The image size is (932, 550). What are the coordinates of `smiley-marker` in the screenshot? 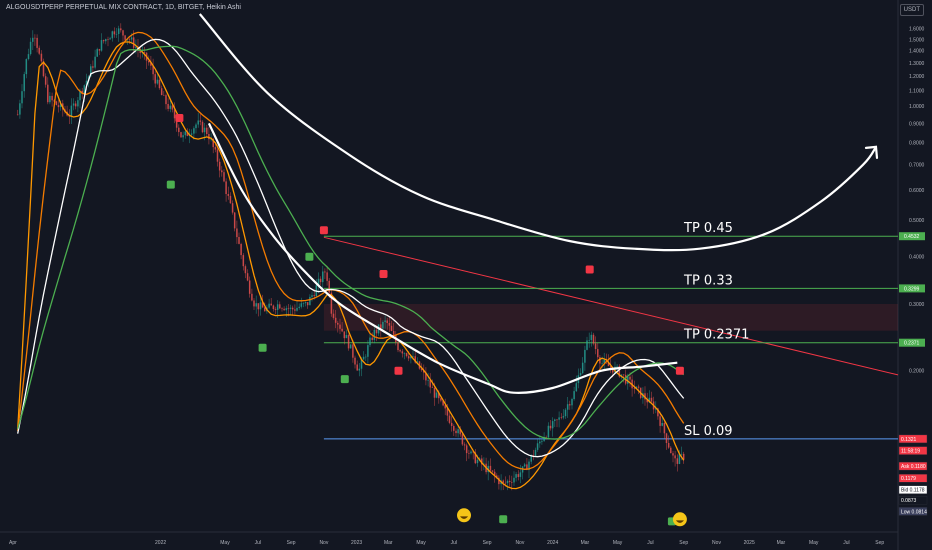 It's located at (679, 519).